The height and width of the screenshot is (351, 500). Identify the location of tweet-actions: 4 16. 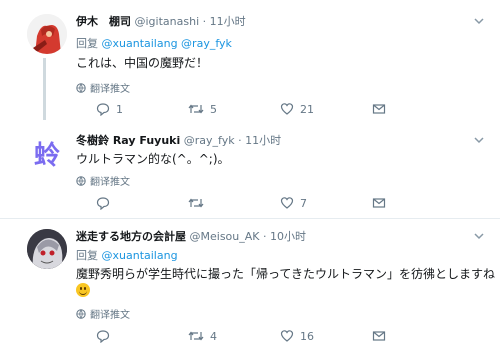
(280, 336).